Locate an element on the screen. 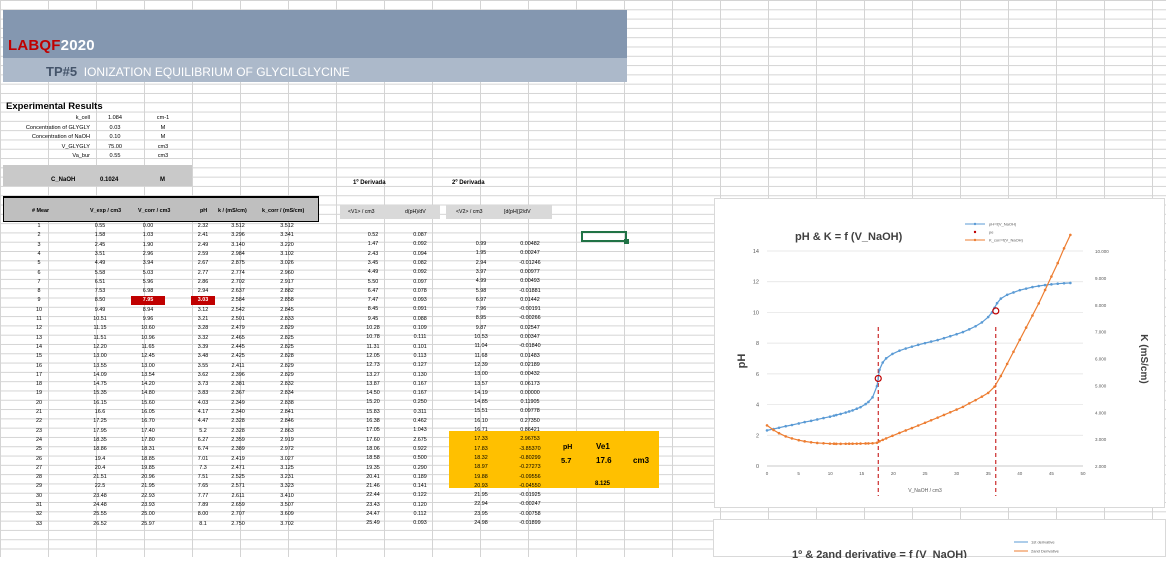  cell-kcorr: 2.838 is located at coordinates (287, 403).